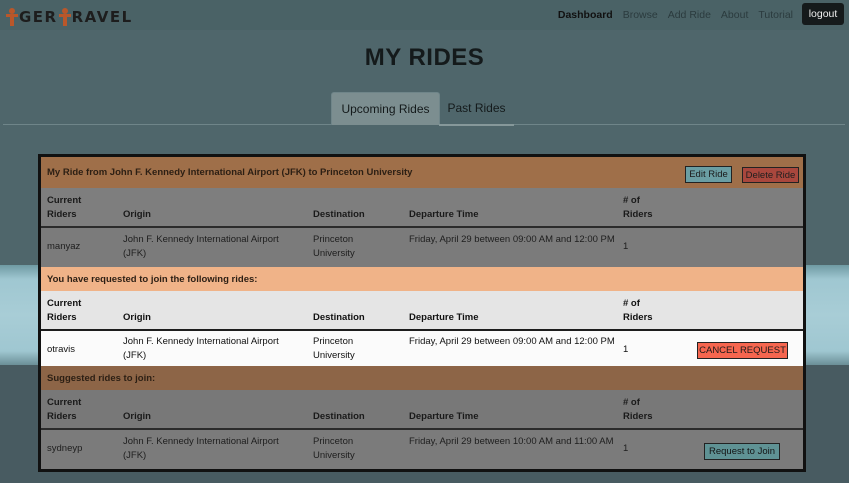 This screenshot has width=849, height=483. What do you see at coordinates (585, 15) in the screenshot?
I see `nav-dashboard: Dashboard` at bounding box center [585, 15].